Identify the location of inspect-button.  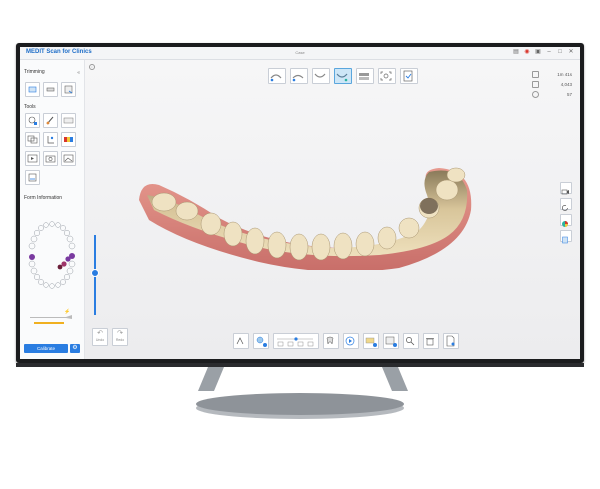
(411, 341).